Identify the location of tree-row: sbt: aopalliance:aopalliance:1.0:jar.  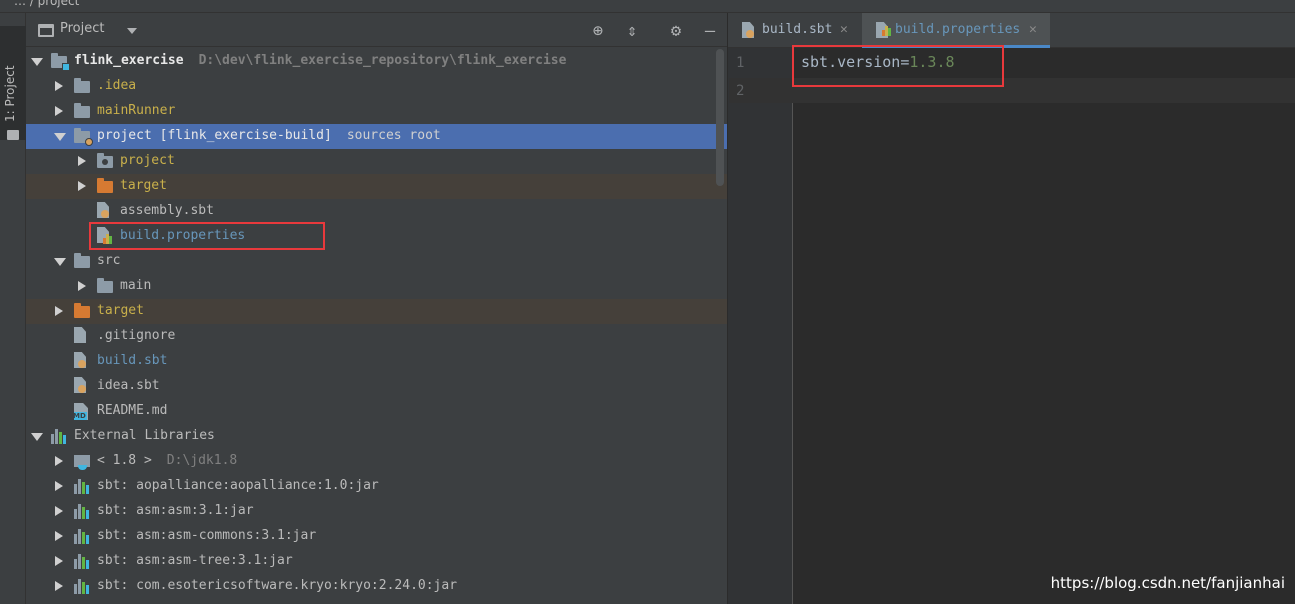
(376, 486).